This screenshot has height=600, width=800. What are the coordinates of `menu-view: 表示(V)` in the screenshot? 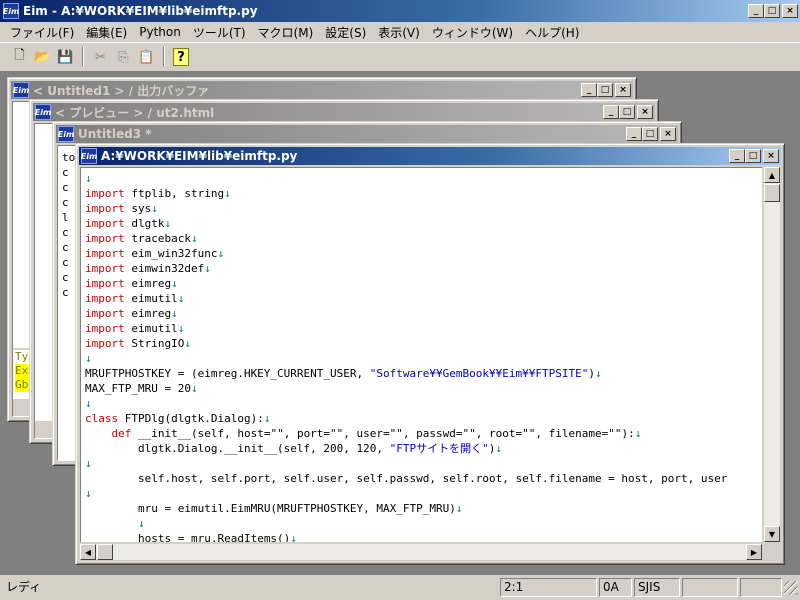 It's located at (399, 32).